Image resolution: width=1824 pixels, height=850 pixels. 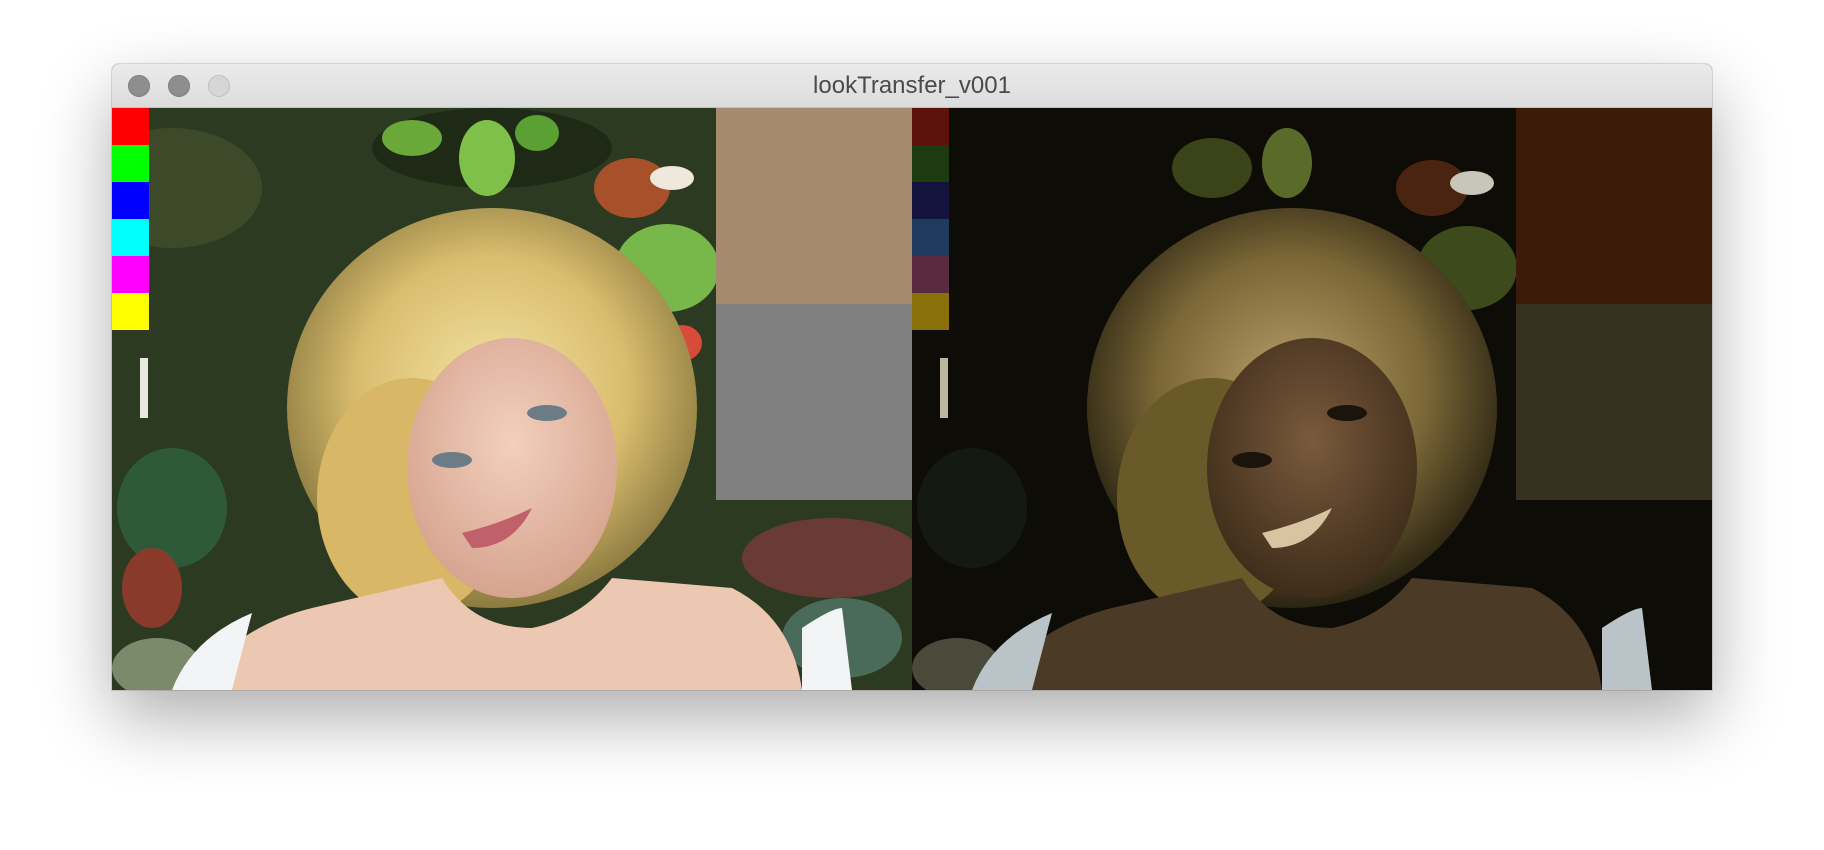 What do you see at coordinates (1614, 206) in the screenshot?
I see `result-skin-tone-sample` at bounding box center [1614, 206].